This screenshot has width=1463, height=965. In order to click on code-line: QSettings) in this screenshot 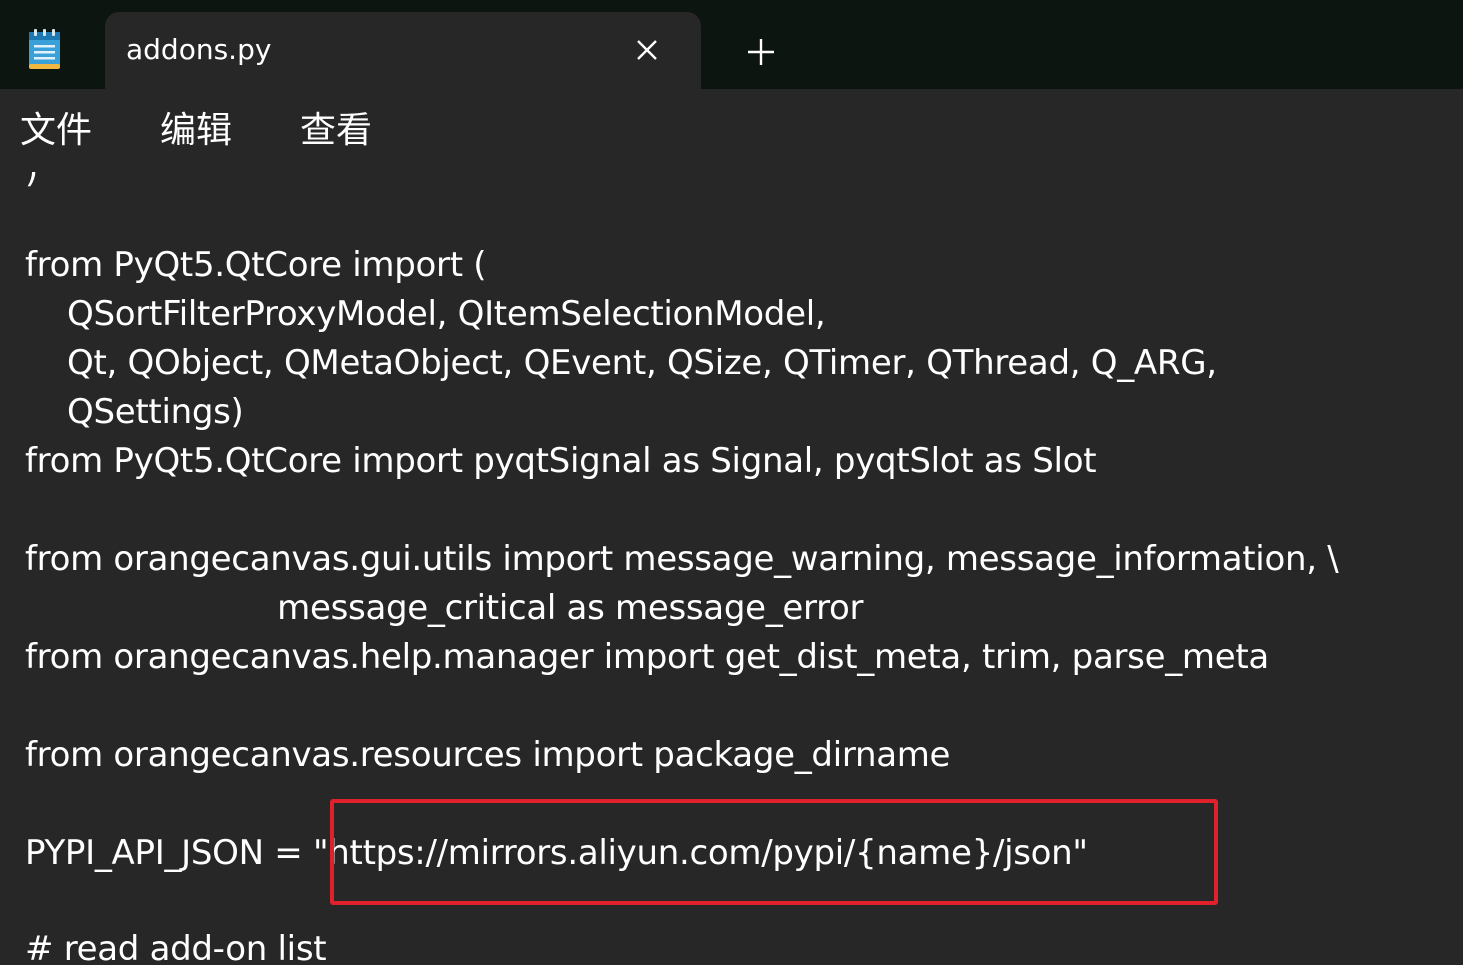, I will do `click(134, 412)`.